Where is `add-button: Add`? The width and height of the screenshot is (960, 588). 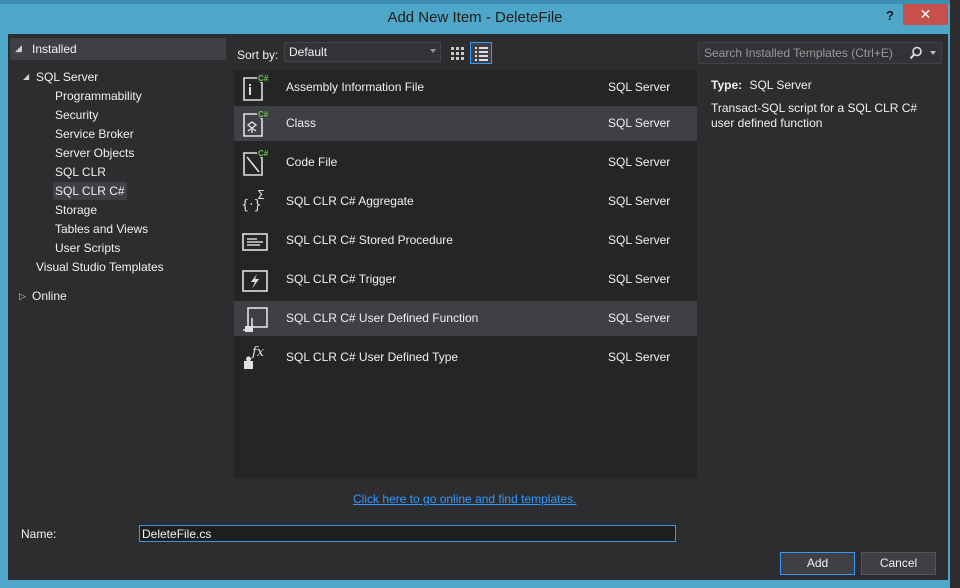
add-button: Add is located at coordinates (817, 563).